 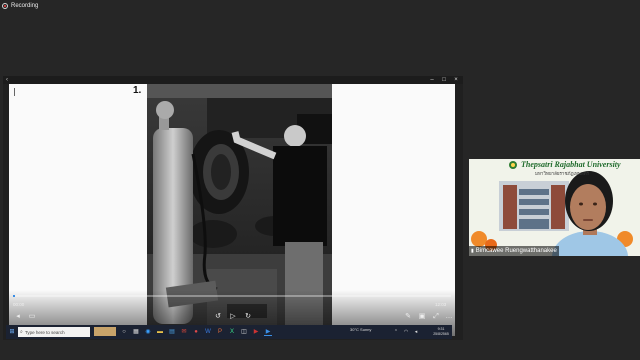 What do you see at coordinates (137, 90) in the screenshot?
I see `slide-page-number: 1.` at bounding box center [137, 90].